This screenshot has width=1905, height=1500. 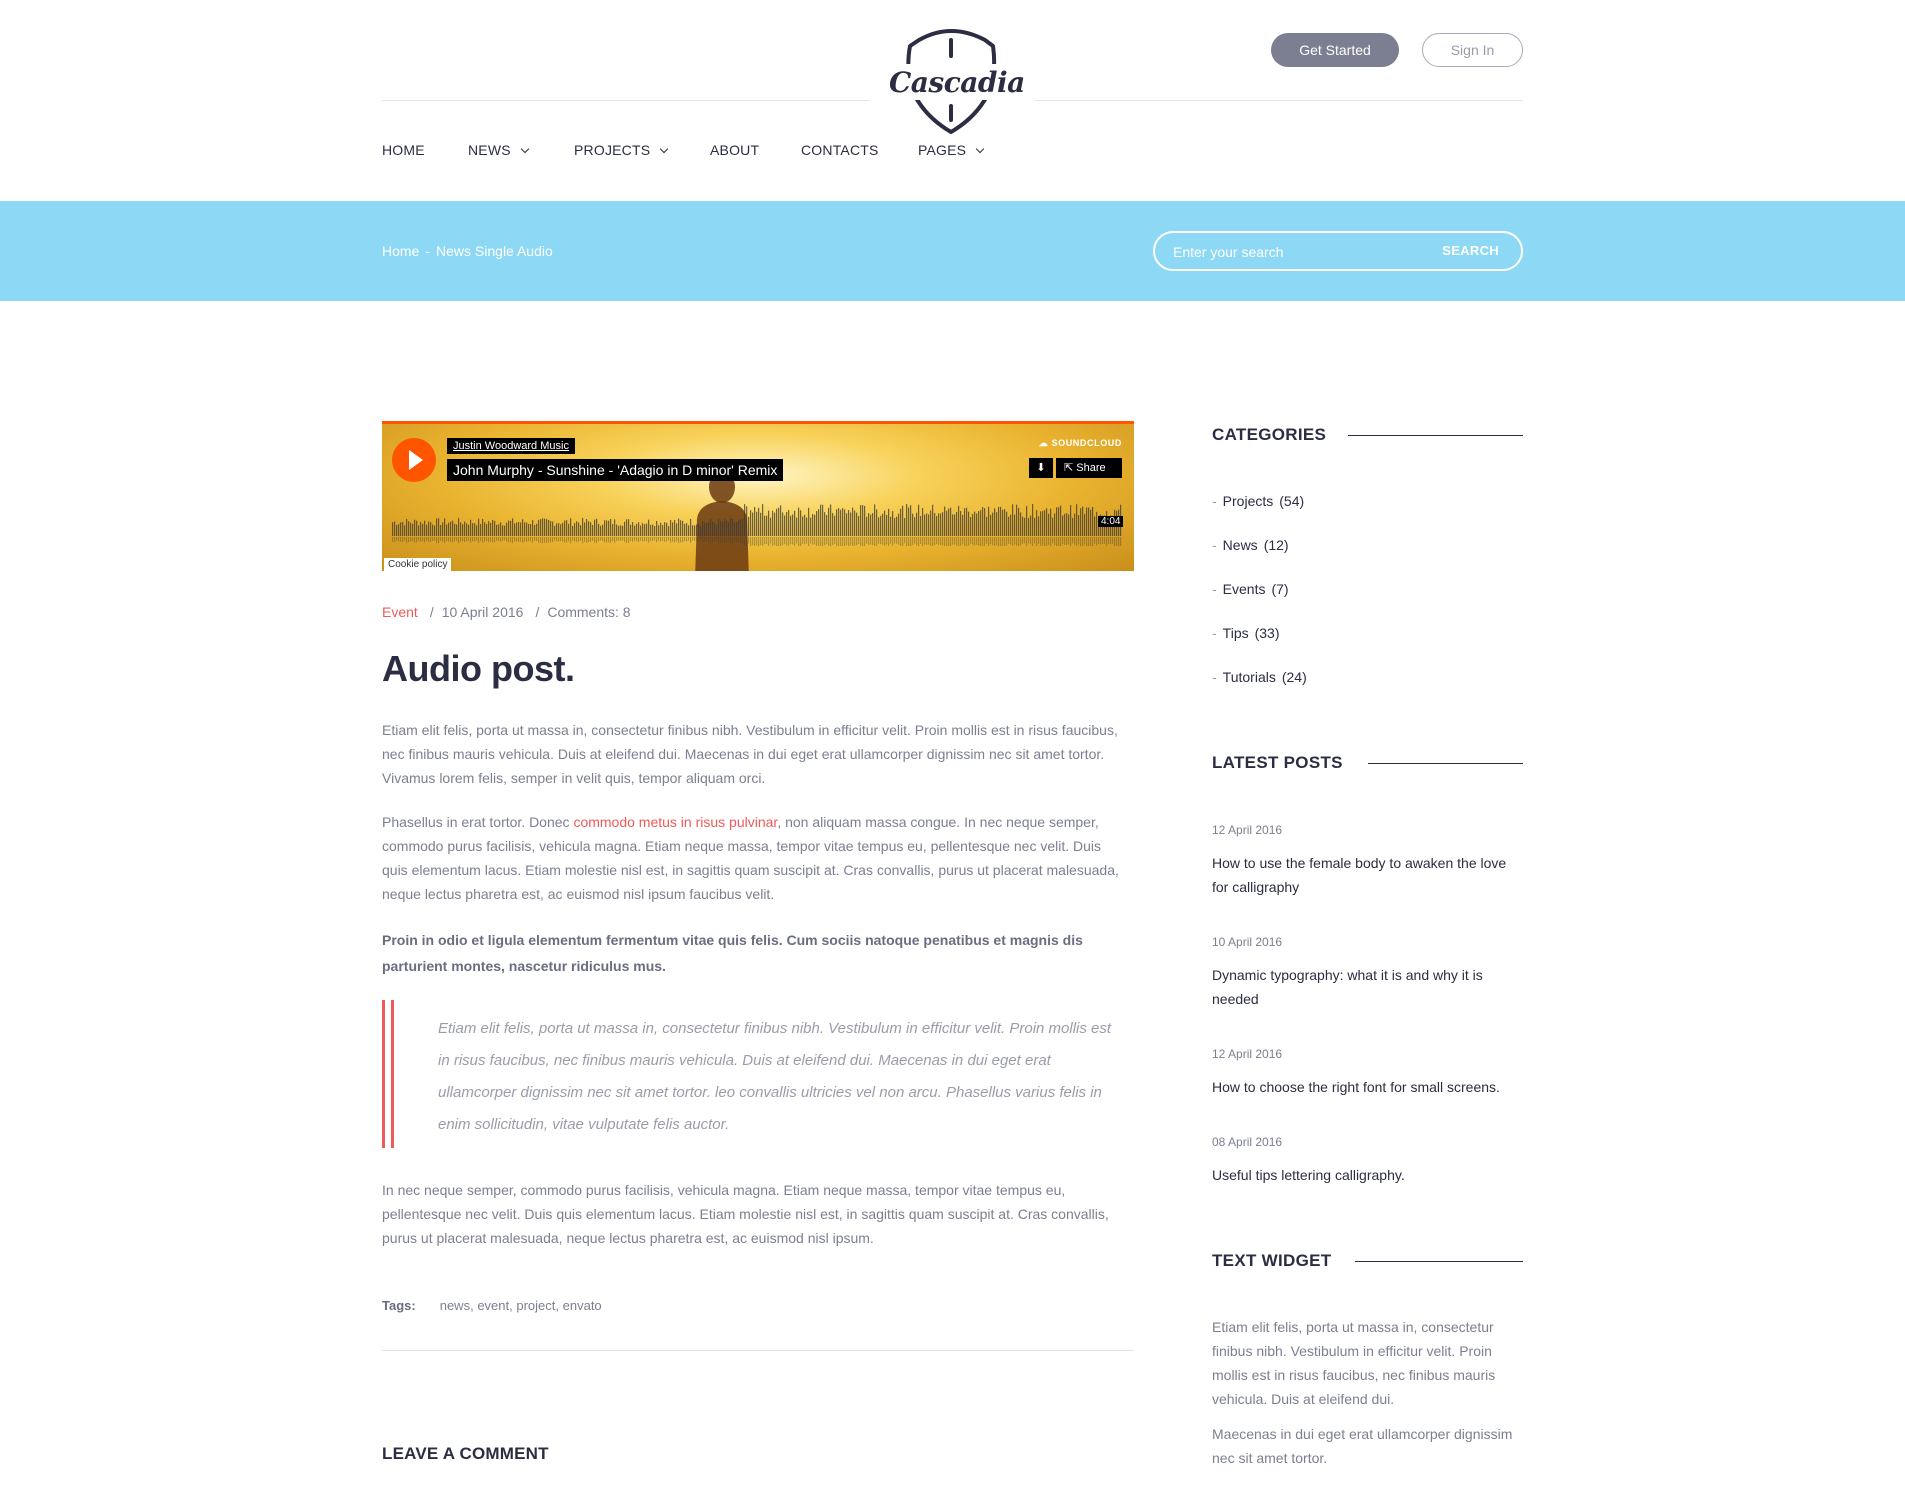 I want to click on category-name: Events, so click(x=1244, y=589).